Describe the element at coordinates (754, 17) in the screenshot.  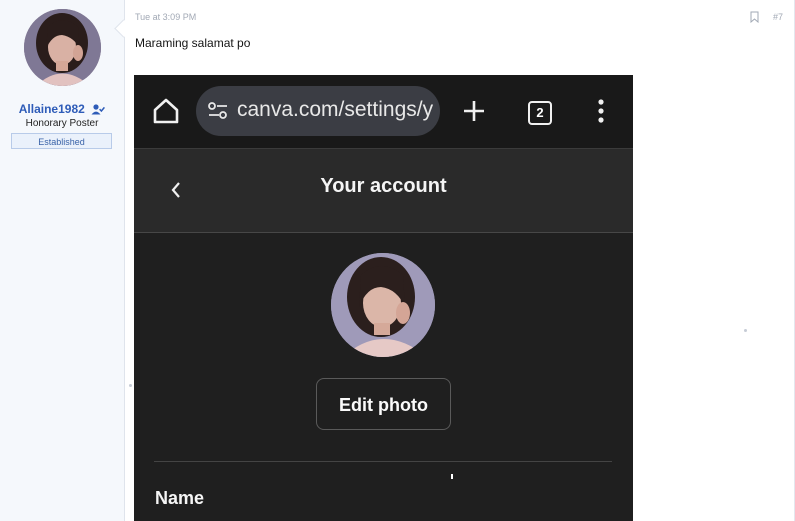
I see `bookmark-icon` at that location.